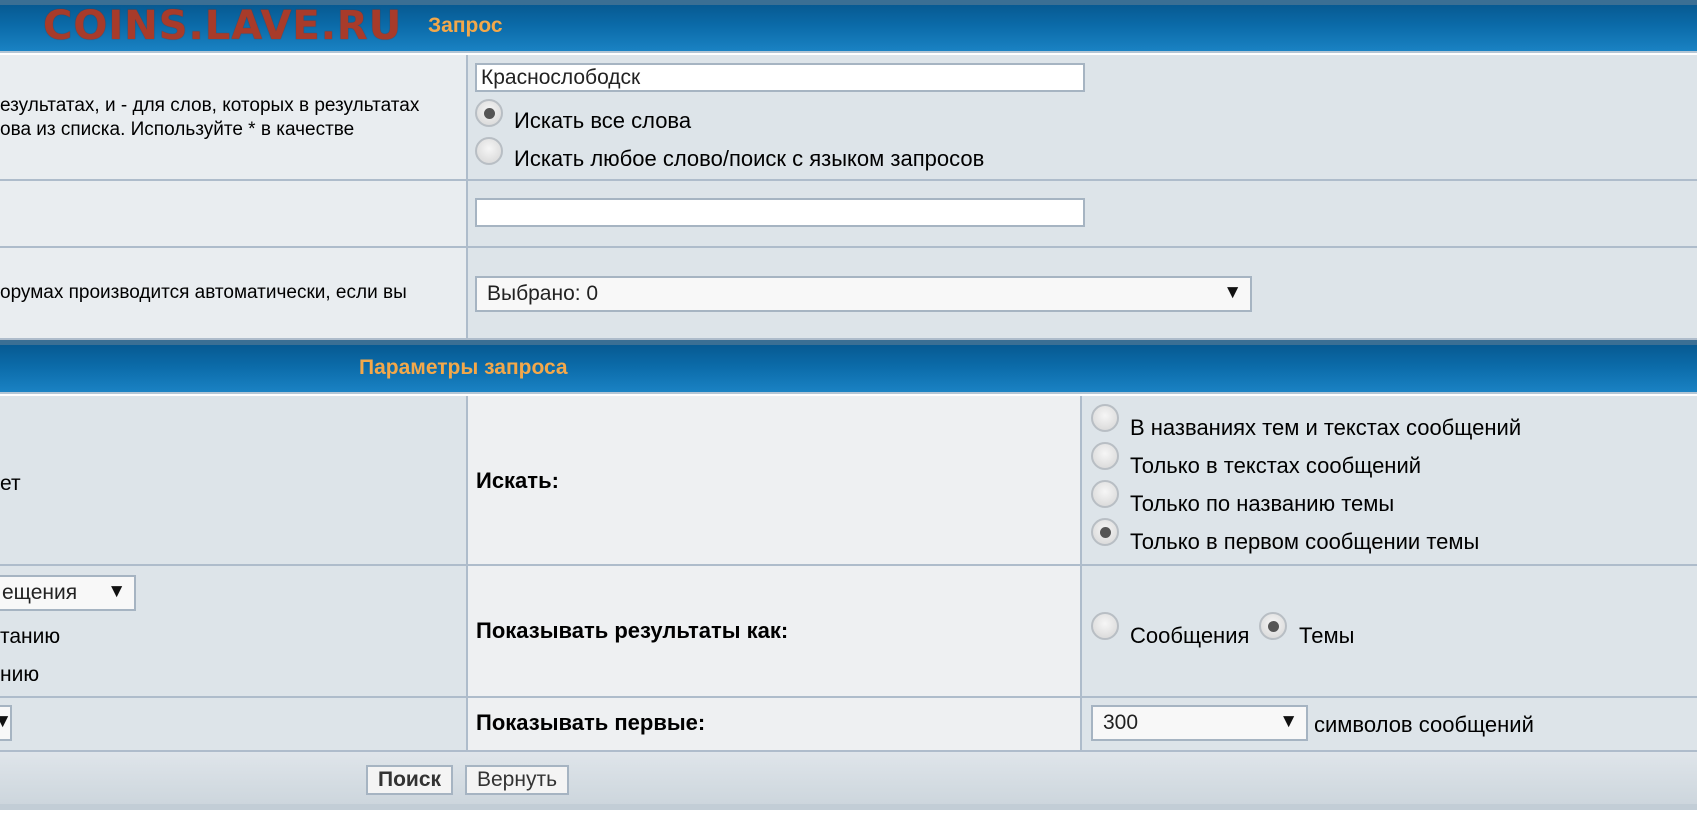  What do you see at coordinates (489, 113) in the screenshot?
I see `mode-all-radio` at bounding box center [489, 113].